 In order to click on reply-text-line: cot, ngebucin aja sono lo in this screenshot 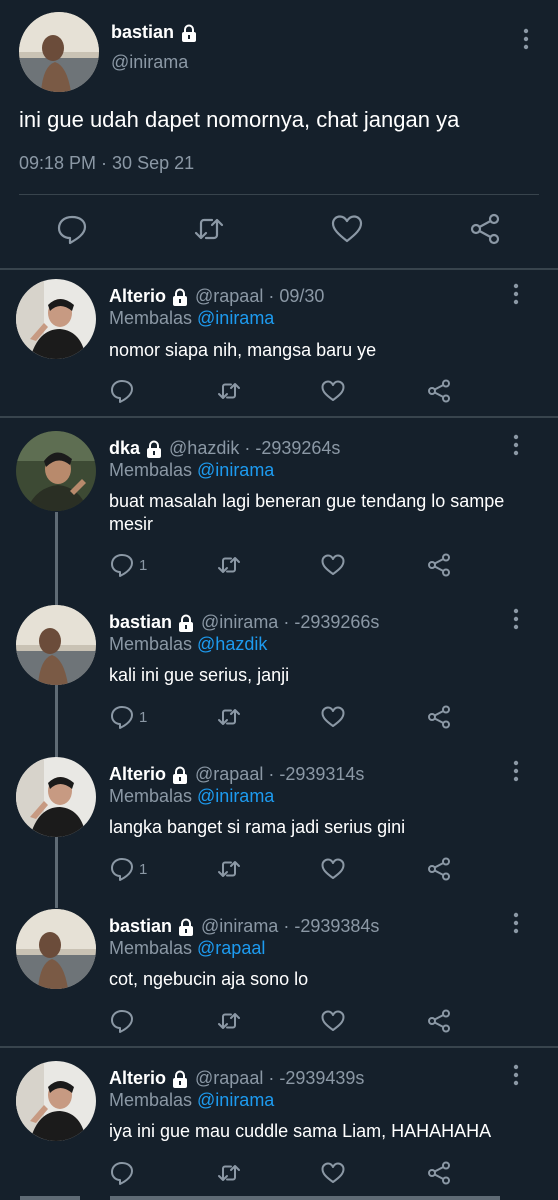, I will do `click(209, 979)`.